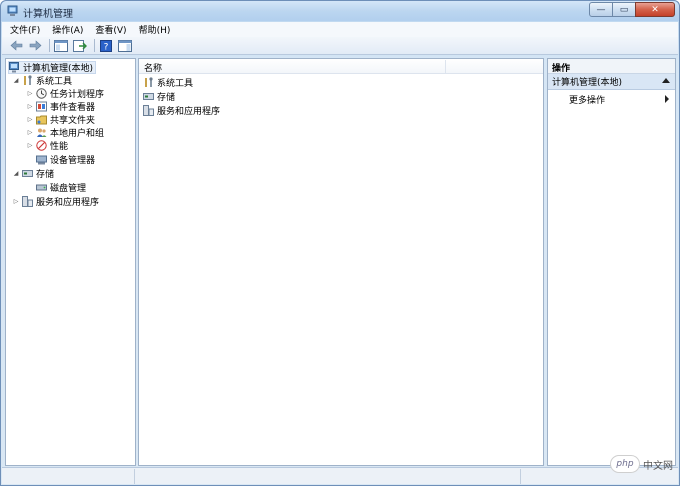 The width and height of the screenshot is (680, 486). What do you see at coordinates (155, 29) in the screenshot?
I see `menu-help: 帮助(H)` at bounding box center [155, 29].